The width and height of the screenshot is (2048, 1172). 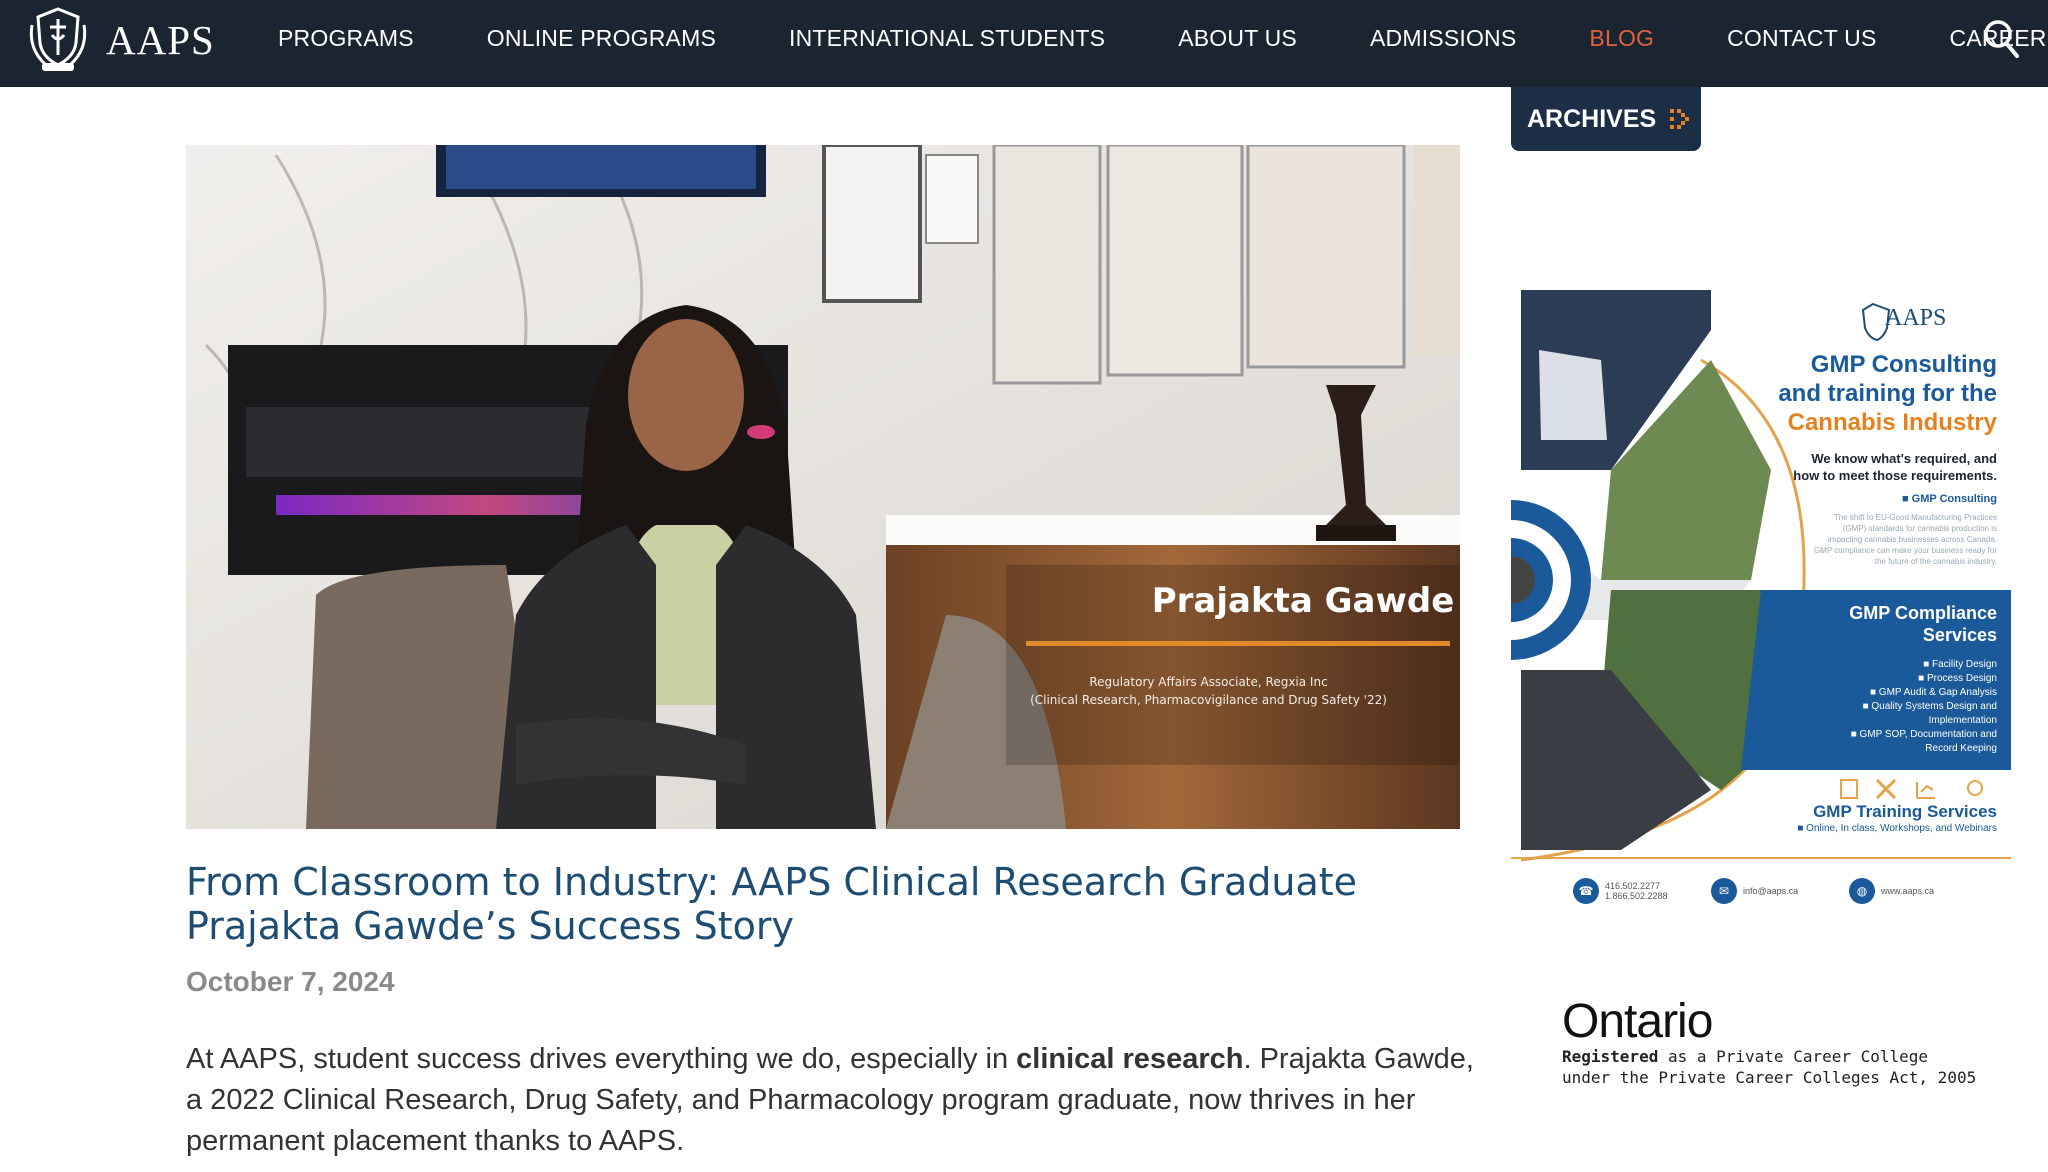 What do you see at coordinates (1929, 706) in the screenshot?
I see `ad-compliance-item: ■ Quality Systems Design and` at bounding box center [1929, 706].